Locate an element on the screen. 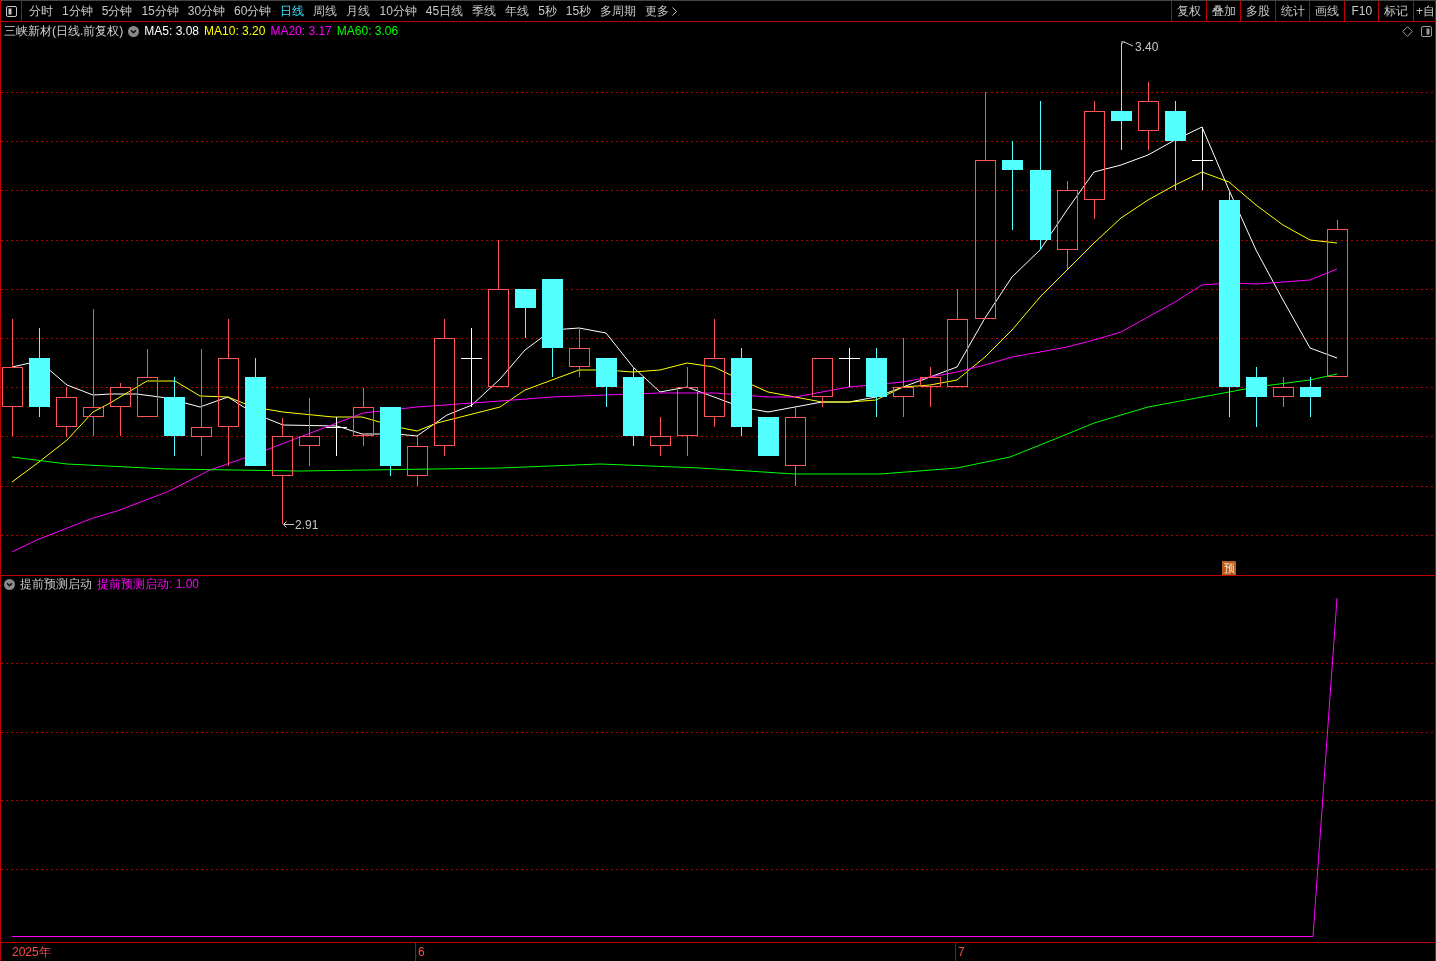 The width and height of the screenshot is (1436, 961). indicator-value: MA60: 3.06 is located at coordinates (367, 31).